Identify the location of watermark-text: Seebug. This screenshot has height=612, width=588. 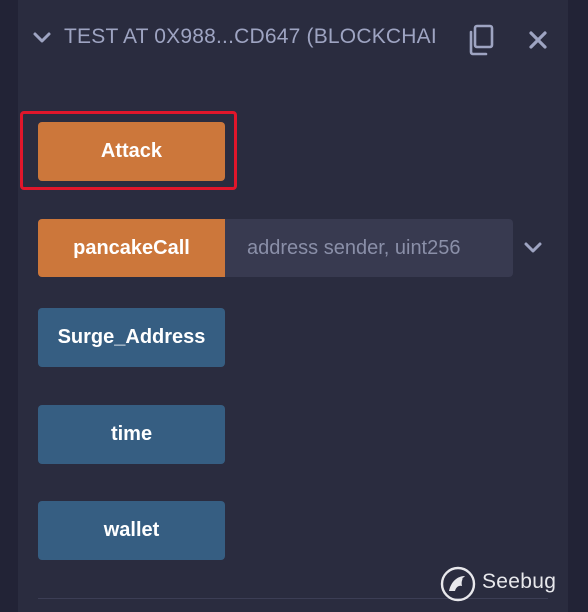
(519, 581).